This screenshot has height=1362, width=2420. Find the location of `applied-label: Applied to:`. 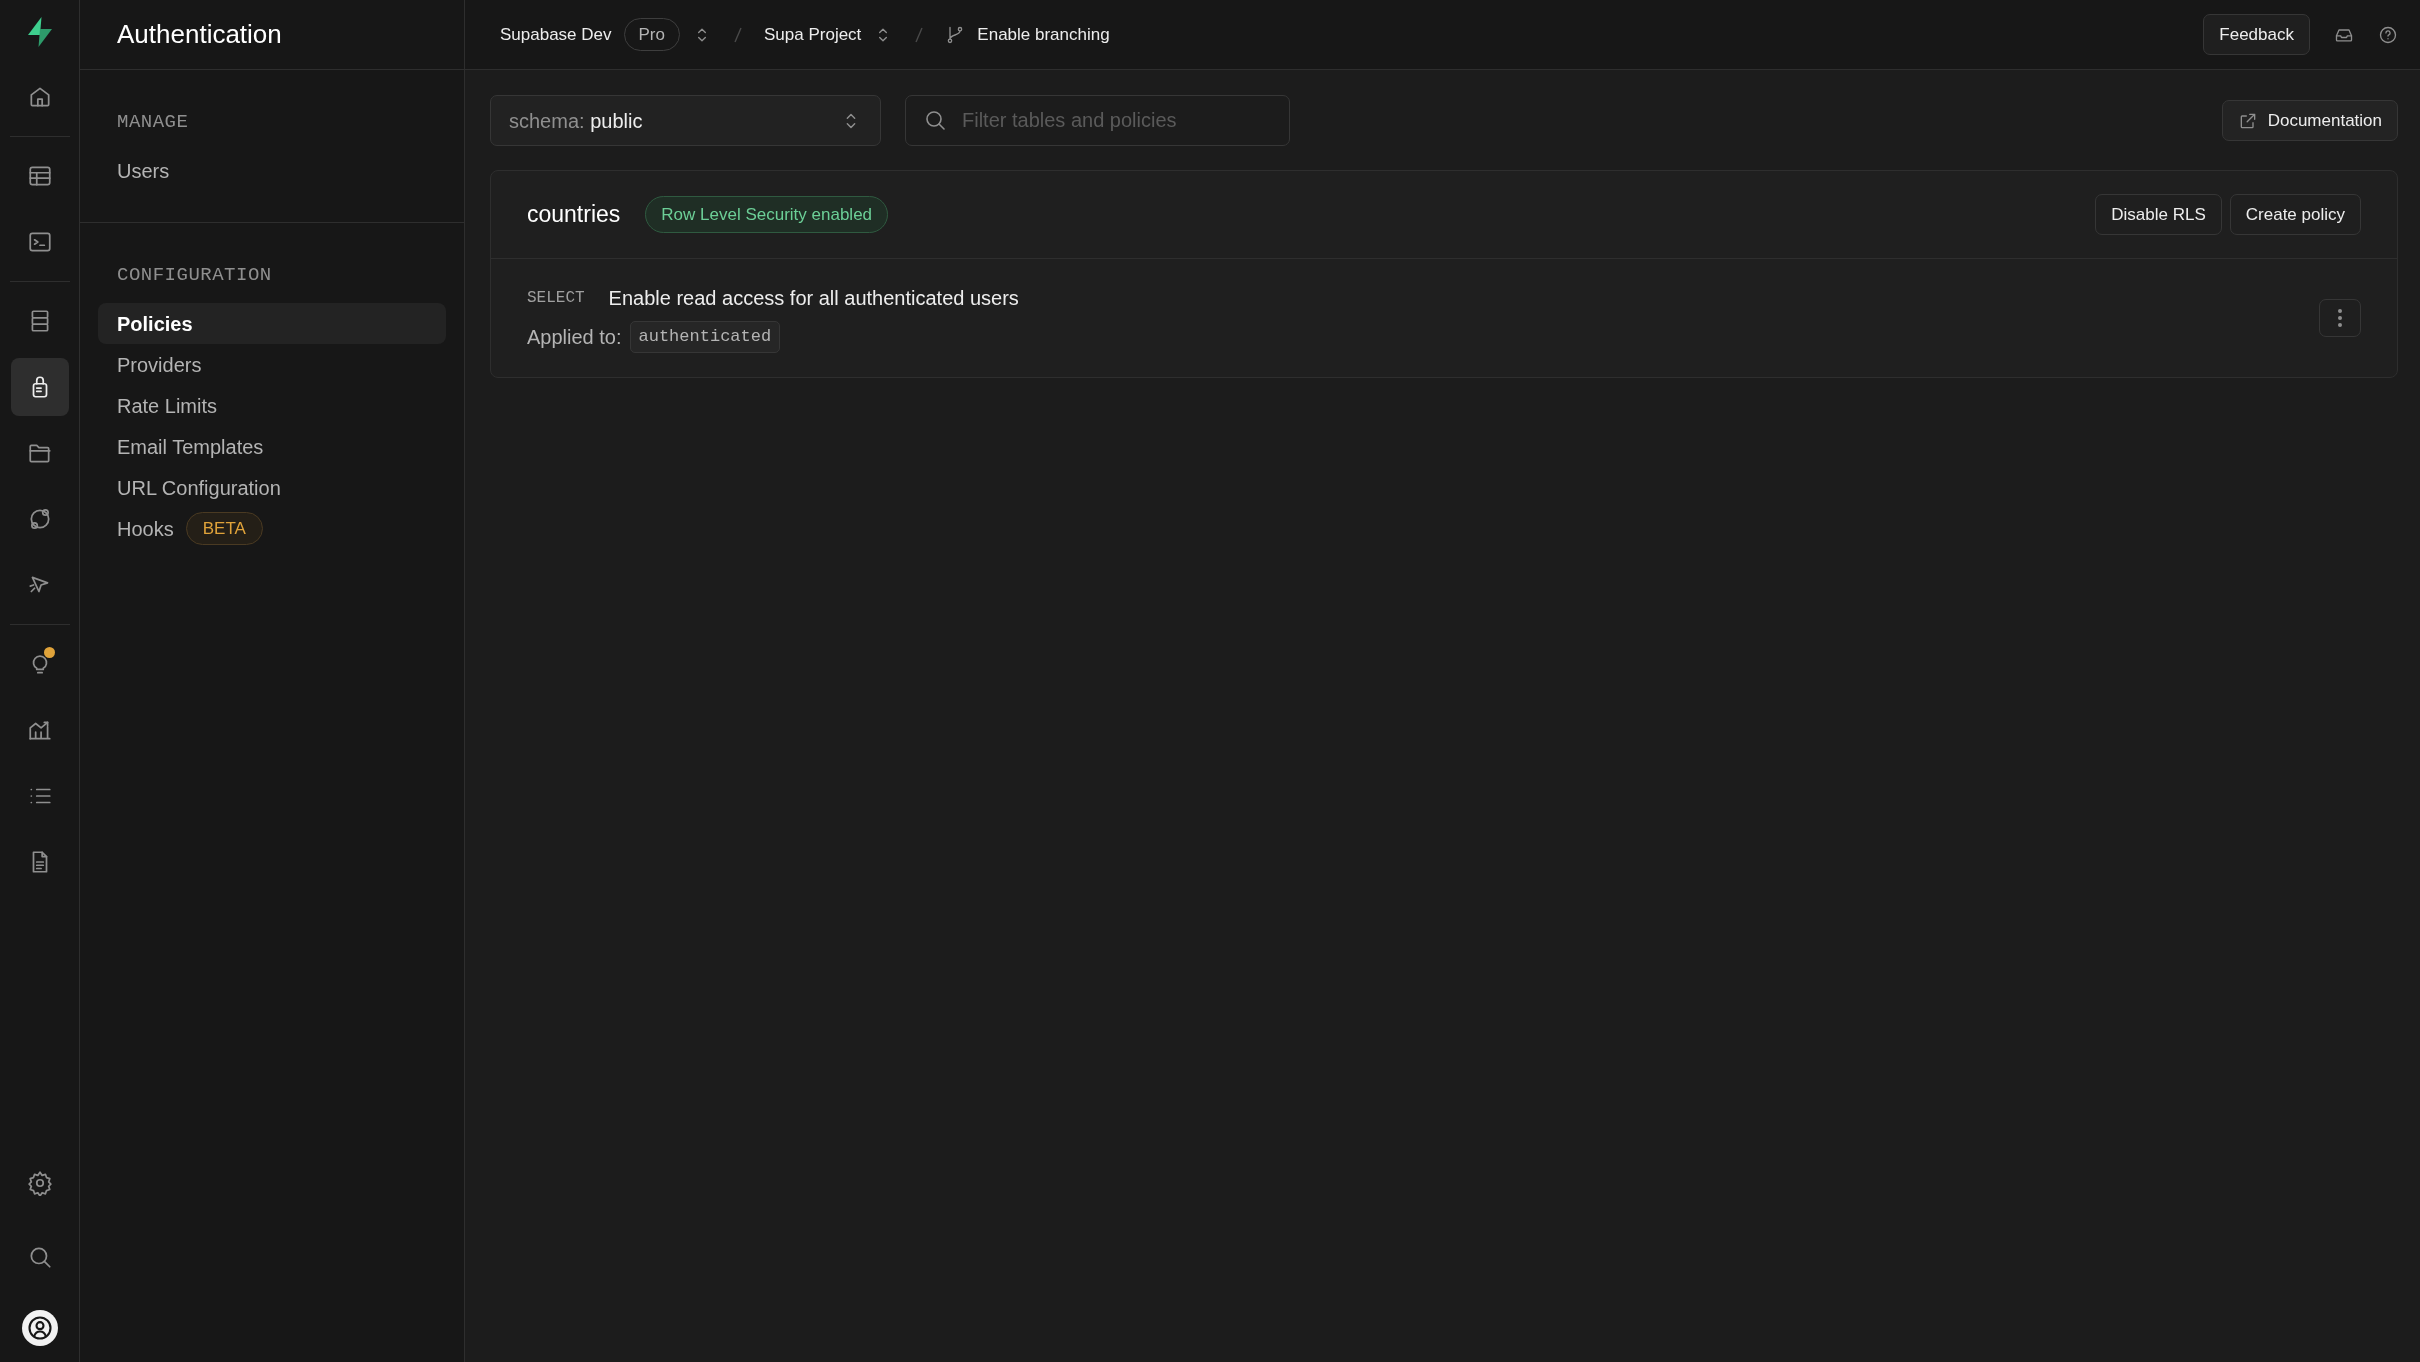

applied-label: Applied to: is located at coordinates (574, 337).